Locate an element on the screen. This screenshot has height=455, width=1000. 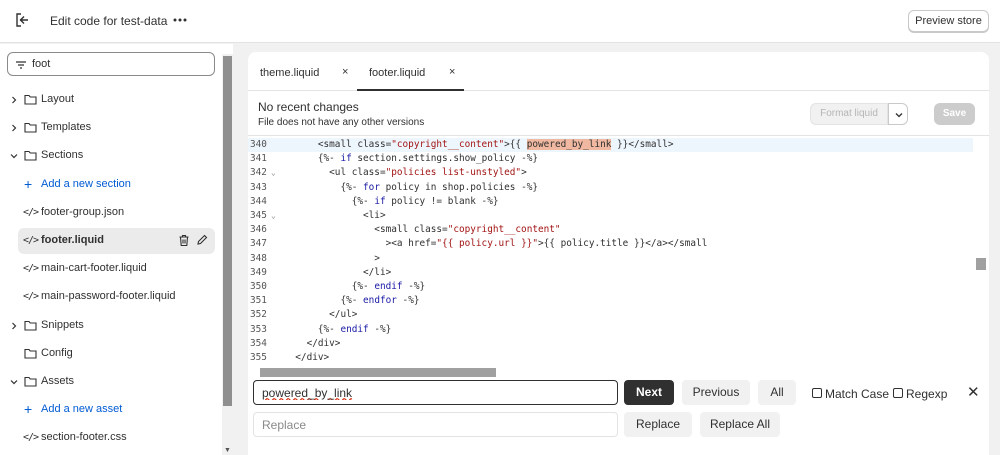
replace-input is located at coordinates (435, 424).